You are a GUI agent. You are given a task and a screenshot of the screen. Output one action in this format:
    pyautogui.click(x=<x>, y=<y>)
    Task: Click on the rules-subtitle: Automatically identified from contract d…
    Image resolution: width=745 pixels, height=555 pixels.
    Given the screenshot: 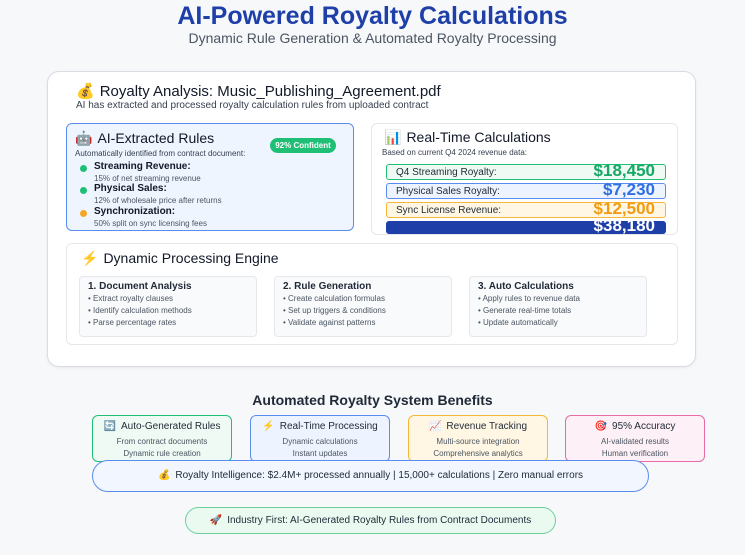 What is the action you would take?
    pyautogui.click(x=160, y=153)
    